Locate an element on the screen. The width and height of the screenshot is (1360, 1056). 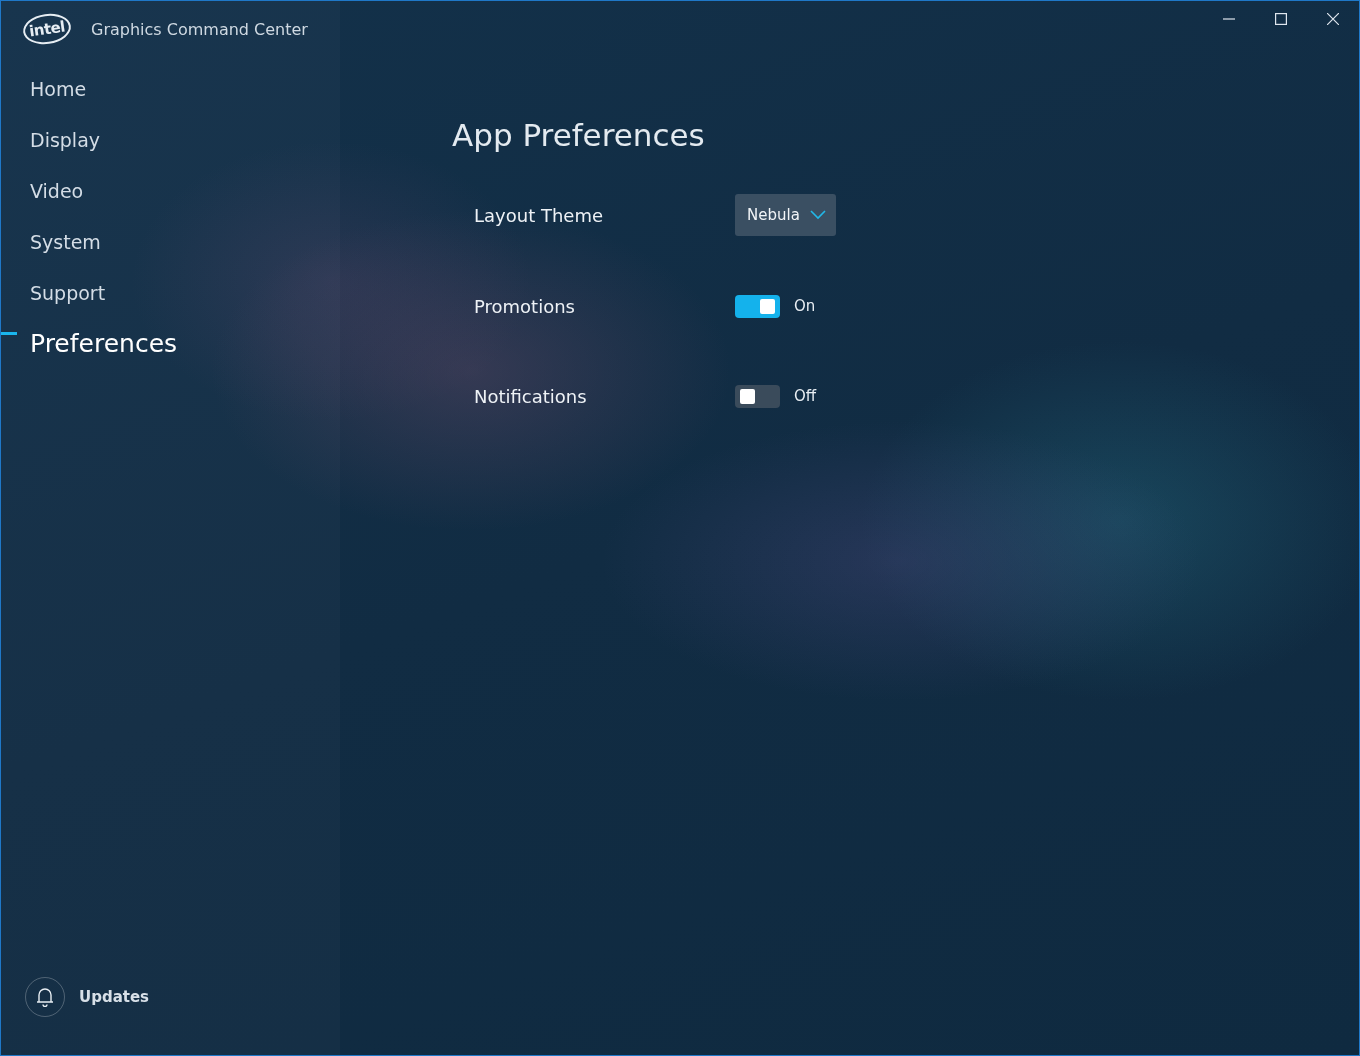
setting-label: Layout Theme is located at coordinates (538, 215).